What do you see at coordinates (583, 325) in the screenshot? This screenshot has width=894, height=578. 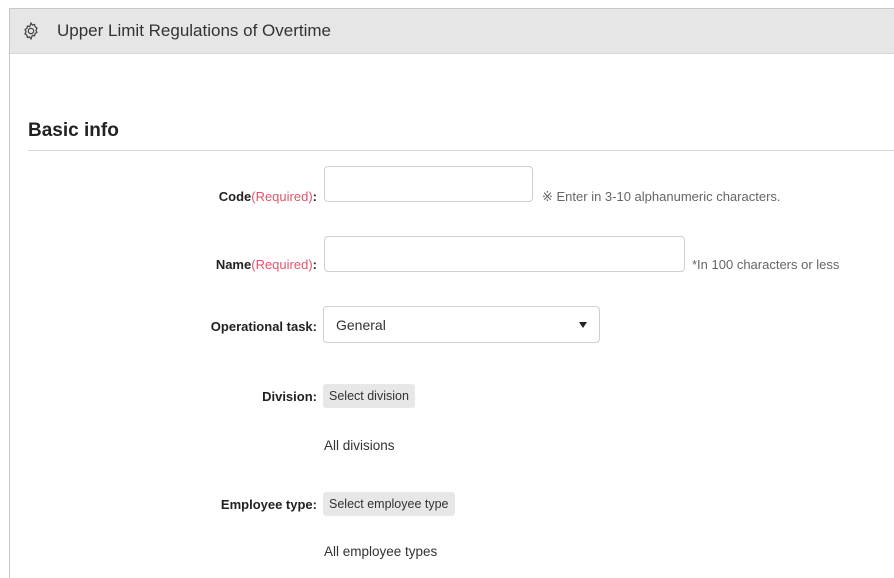 I see `caret-down-icon` at bounding box center [583, 325].